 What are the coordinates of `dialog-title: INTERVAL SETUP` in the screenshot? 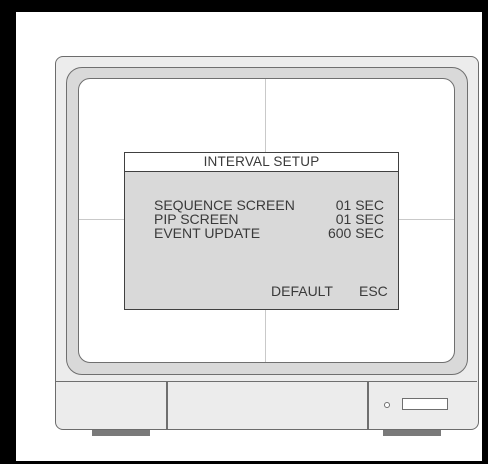 It's located at (261, 162).